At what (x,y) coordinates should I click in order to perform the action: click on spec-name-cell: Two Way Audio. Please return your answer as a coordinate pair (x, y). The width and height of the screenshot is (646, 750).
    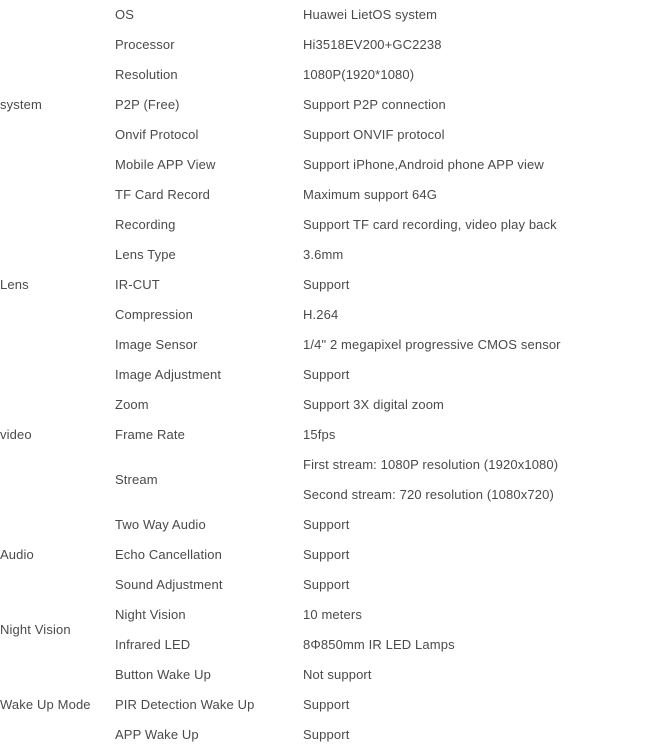
    Looking at the image, I should click on (160, 524).